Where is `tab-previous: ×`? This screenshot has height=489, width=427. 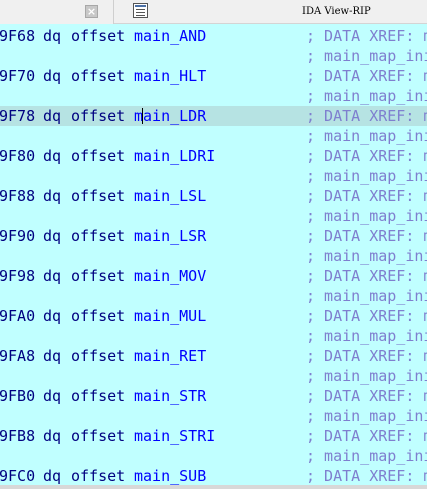 tab-previous: × is located at coordinates (57, 12).